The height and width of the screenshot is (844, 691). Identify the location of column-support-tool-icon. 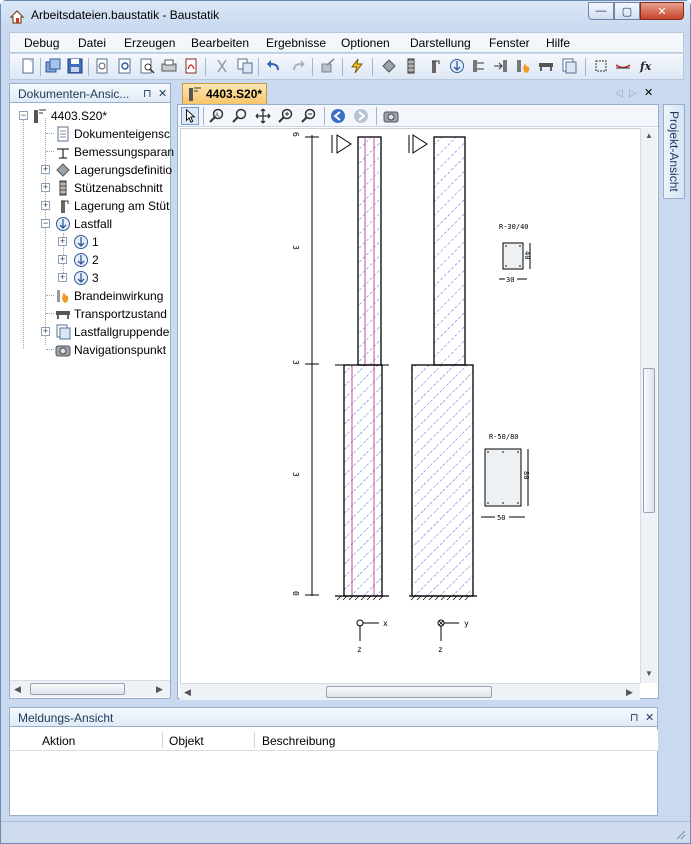
(434, 66).